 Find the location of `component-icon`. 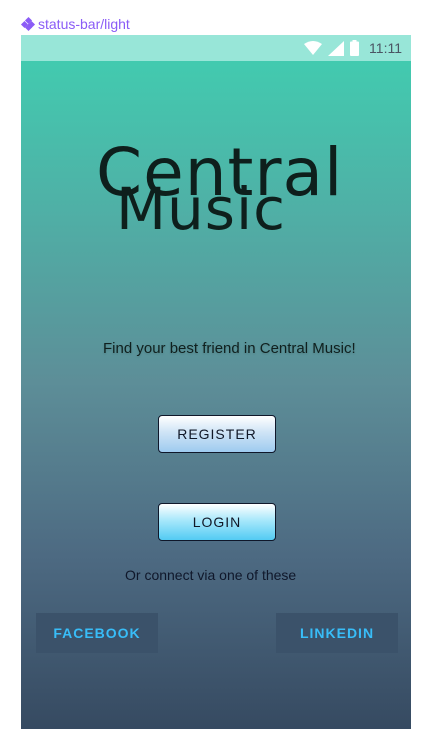

component-icon is located at coordinates (28, 24).